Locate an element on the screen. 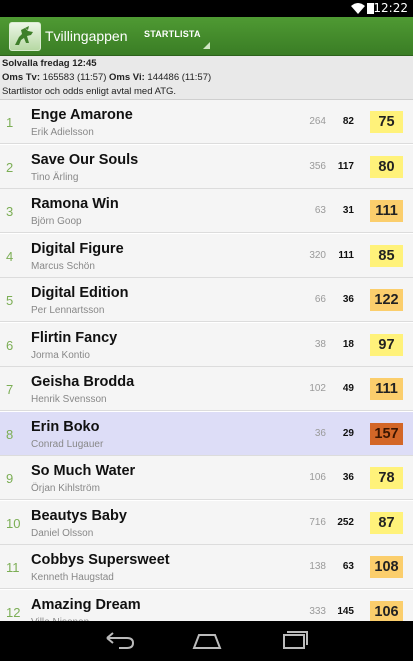 Image resolution: width=413 pixels, height=661 pixels. driver-name: Jorma Kontio is located at coordinates (60, 355).